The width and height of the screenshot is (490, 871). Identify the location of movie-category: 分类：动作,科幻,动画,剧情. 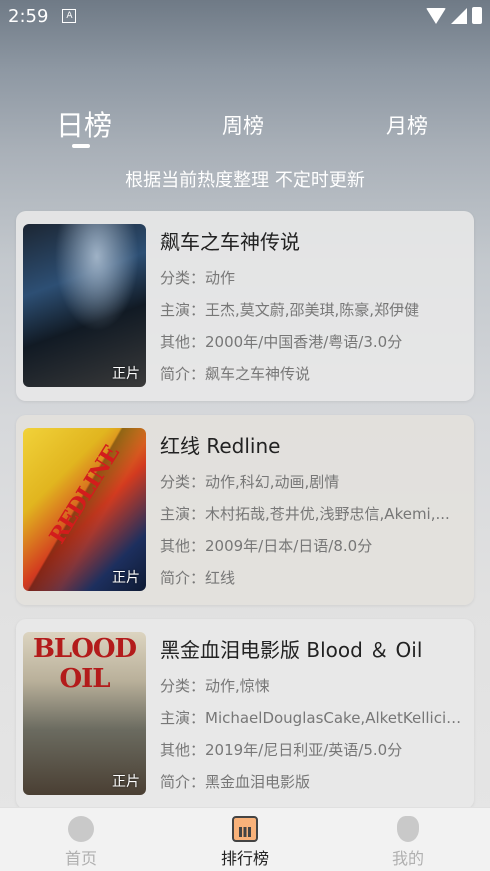
(250, 482).